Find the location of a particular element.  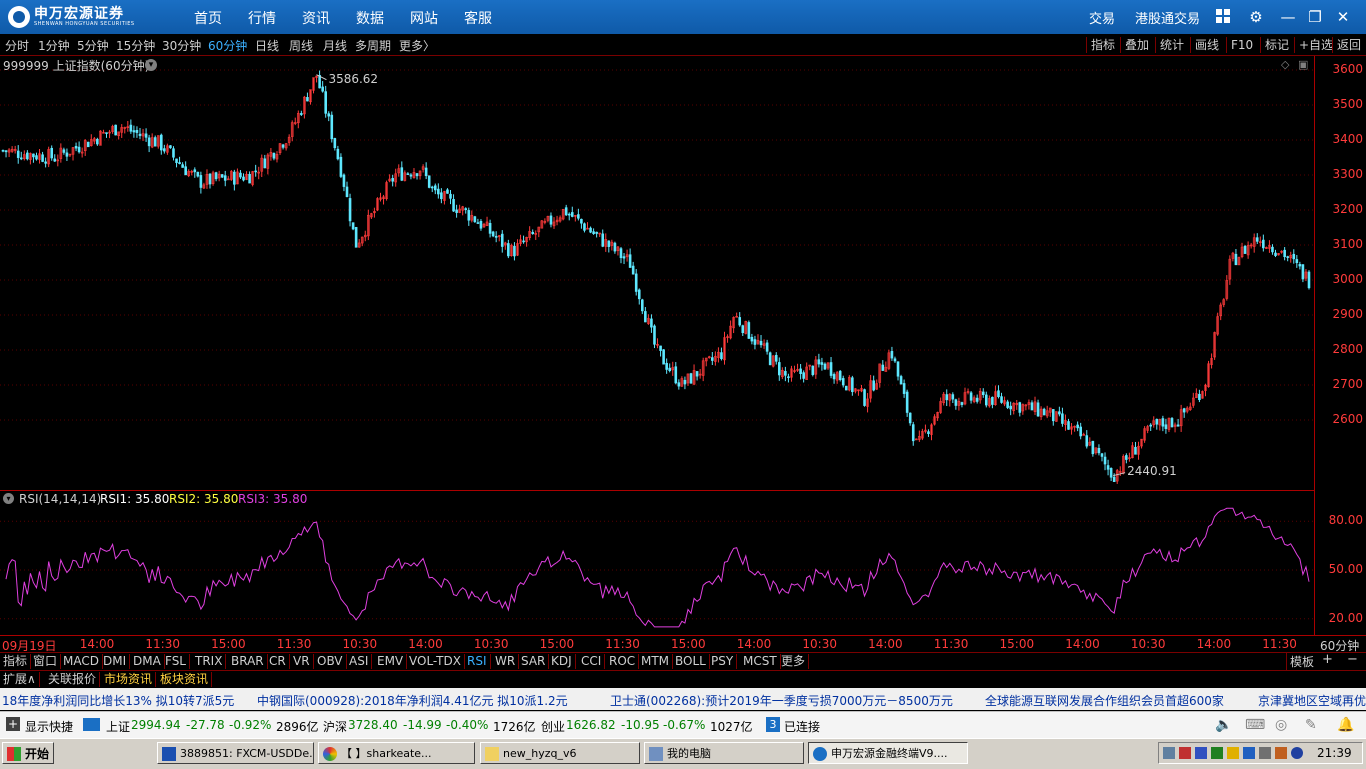

tool-stats: 统计 is located at coordinates (1171, 45).